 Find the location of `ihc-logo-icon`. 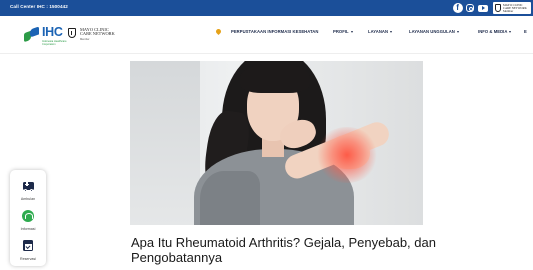

ihc-logo-icon is located at coordinates (32, 34).